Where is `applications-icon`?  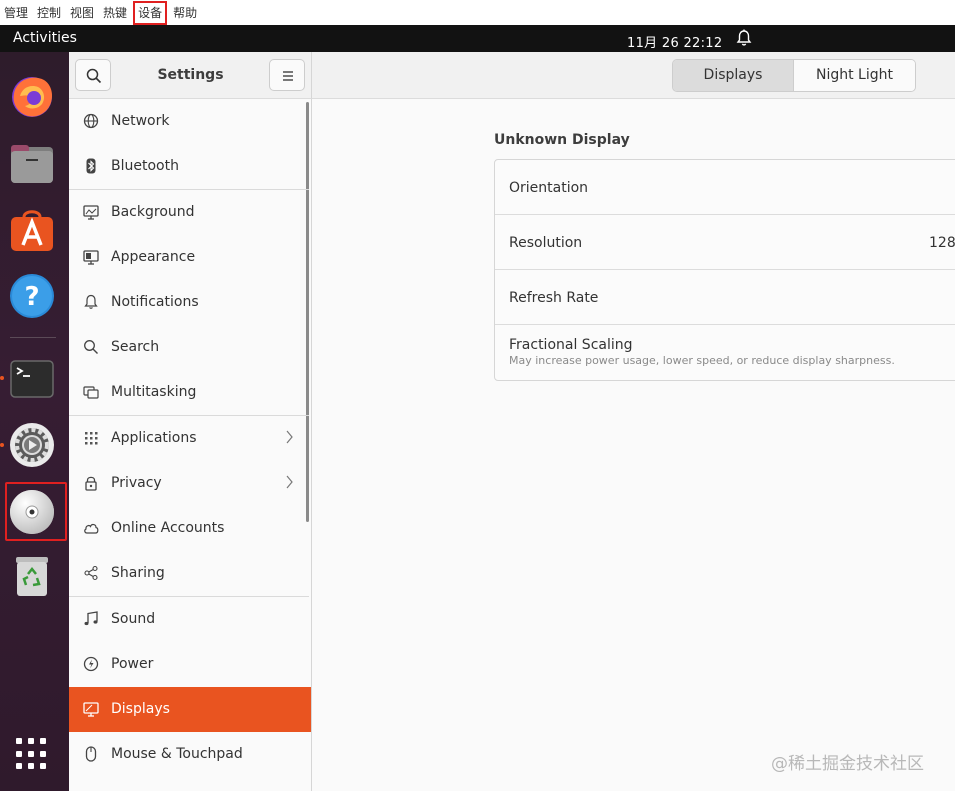 applications-icon is located at coordinates (91, 438).